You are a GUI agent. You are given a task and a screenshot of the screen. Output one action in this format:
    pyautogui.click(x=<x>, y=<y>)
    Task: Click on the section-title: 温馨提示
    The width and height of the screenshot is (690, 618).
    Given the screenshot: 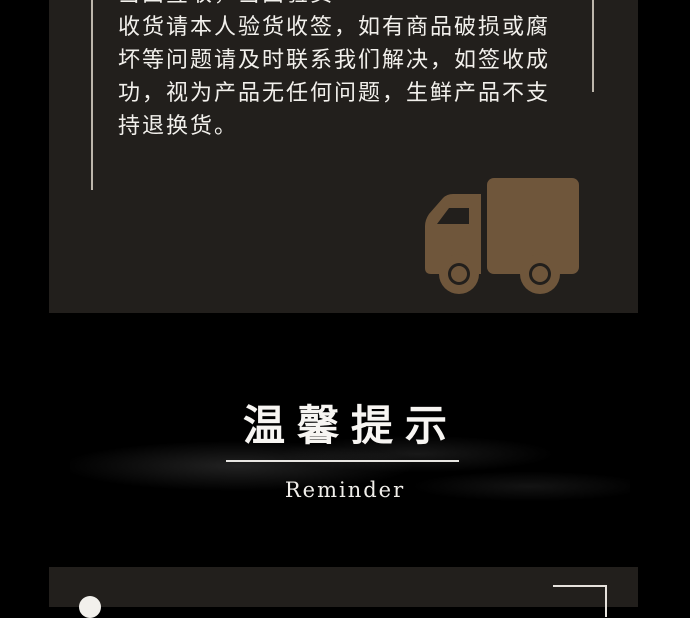 What is the action you would take?
    pyautogui.click(x=350, y=425)
    